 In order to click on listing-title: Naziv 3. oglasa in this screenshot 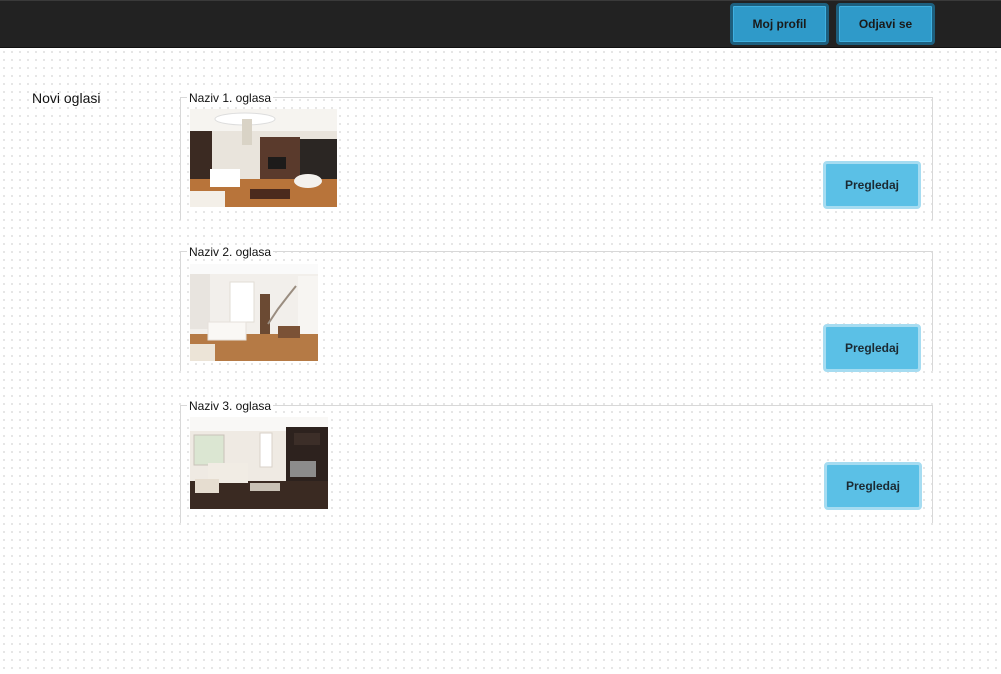, I will do `click(230, 406)`.